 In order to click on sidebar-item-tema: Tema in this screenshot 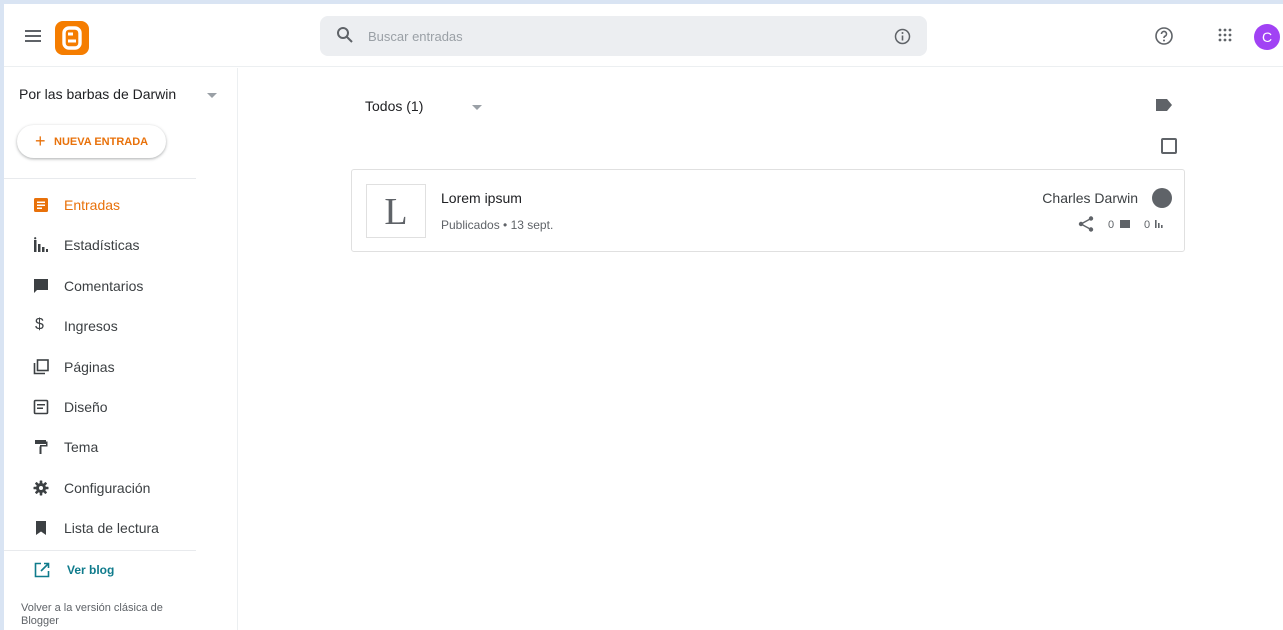, I will do `click(119, 447)`.